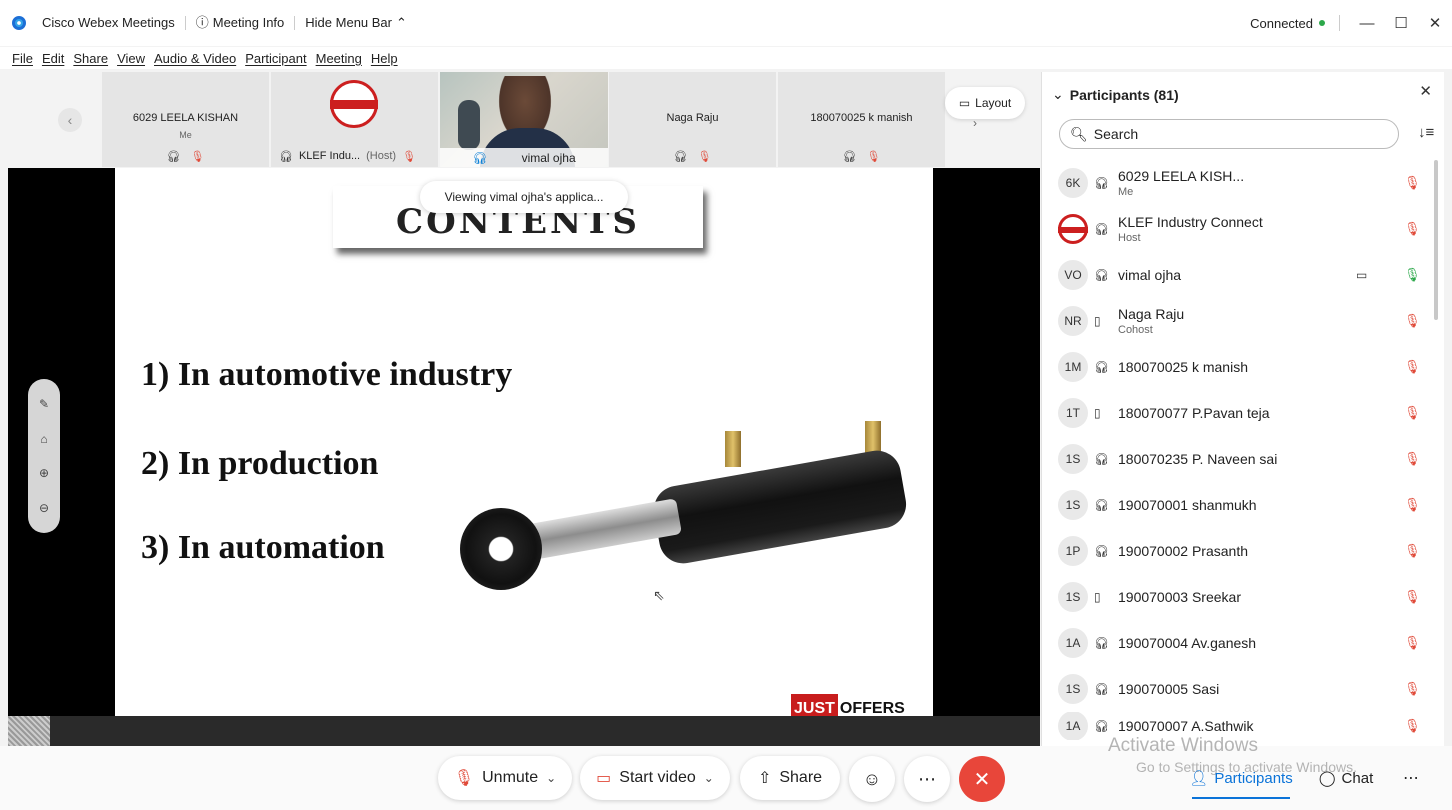  What do you see at coordinates (1073, 413) in the screenshot?
I see `avatar: 1T` at bounding box center [1073, 413].